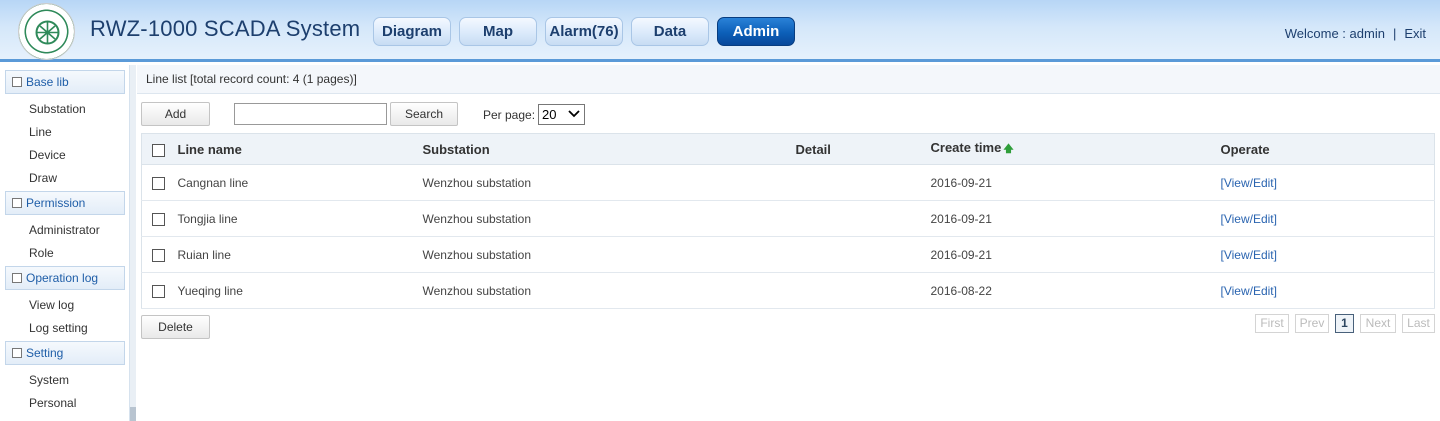 Image resolution: width=1440 pixels, height=421 pixels. What do you see at coordinates (49, 380) in the screenshot?
I see `sidebar-item-system: System` at bounding box center [49, 380].